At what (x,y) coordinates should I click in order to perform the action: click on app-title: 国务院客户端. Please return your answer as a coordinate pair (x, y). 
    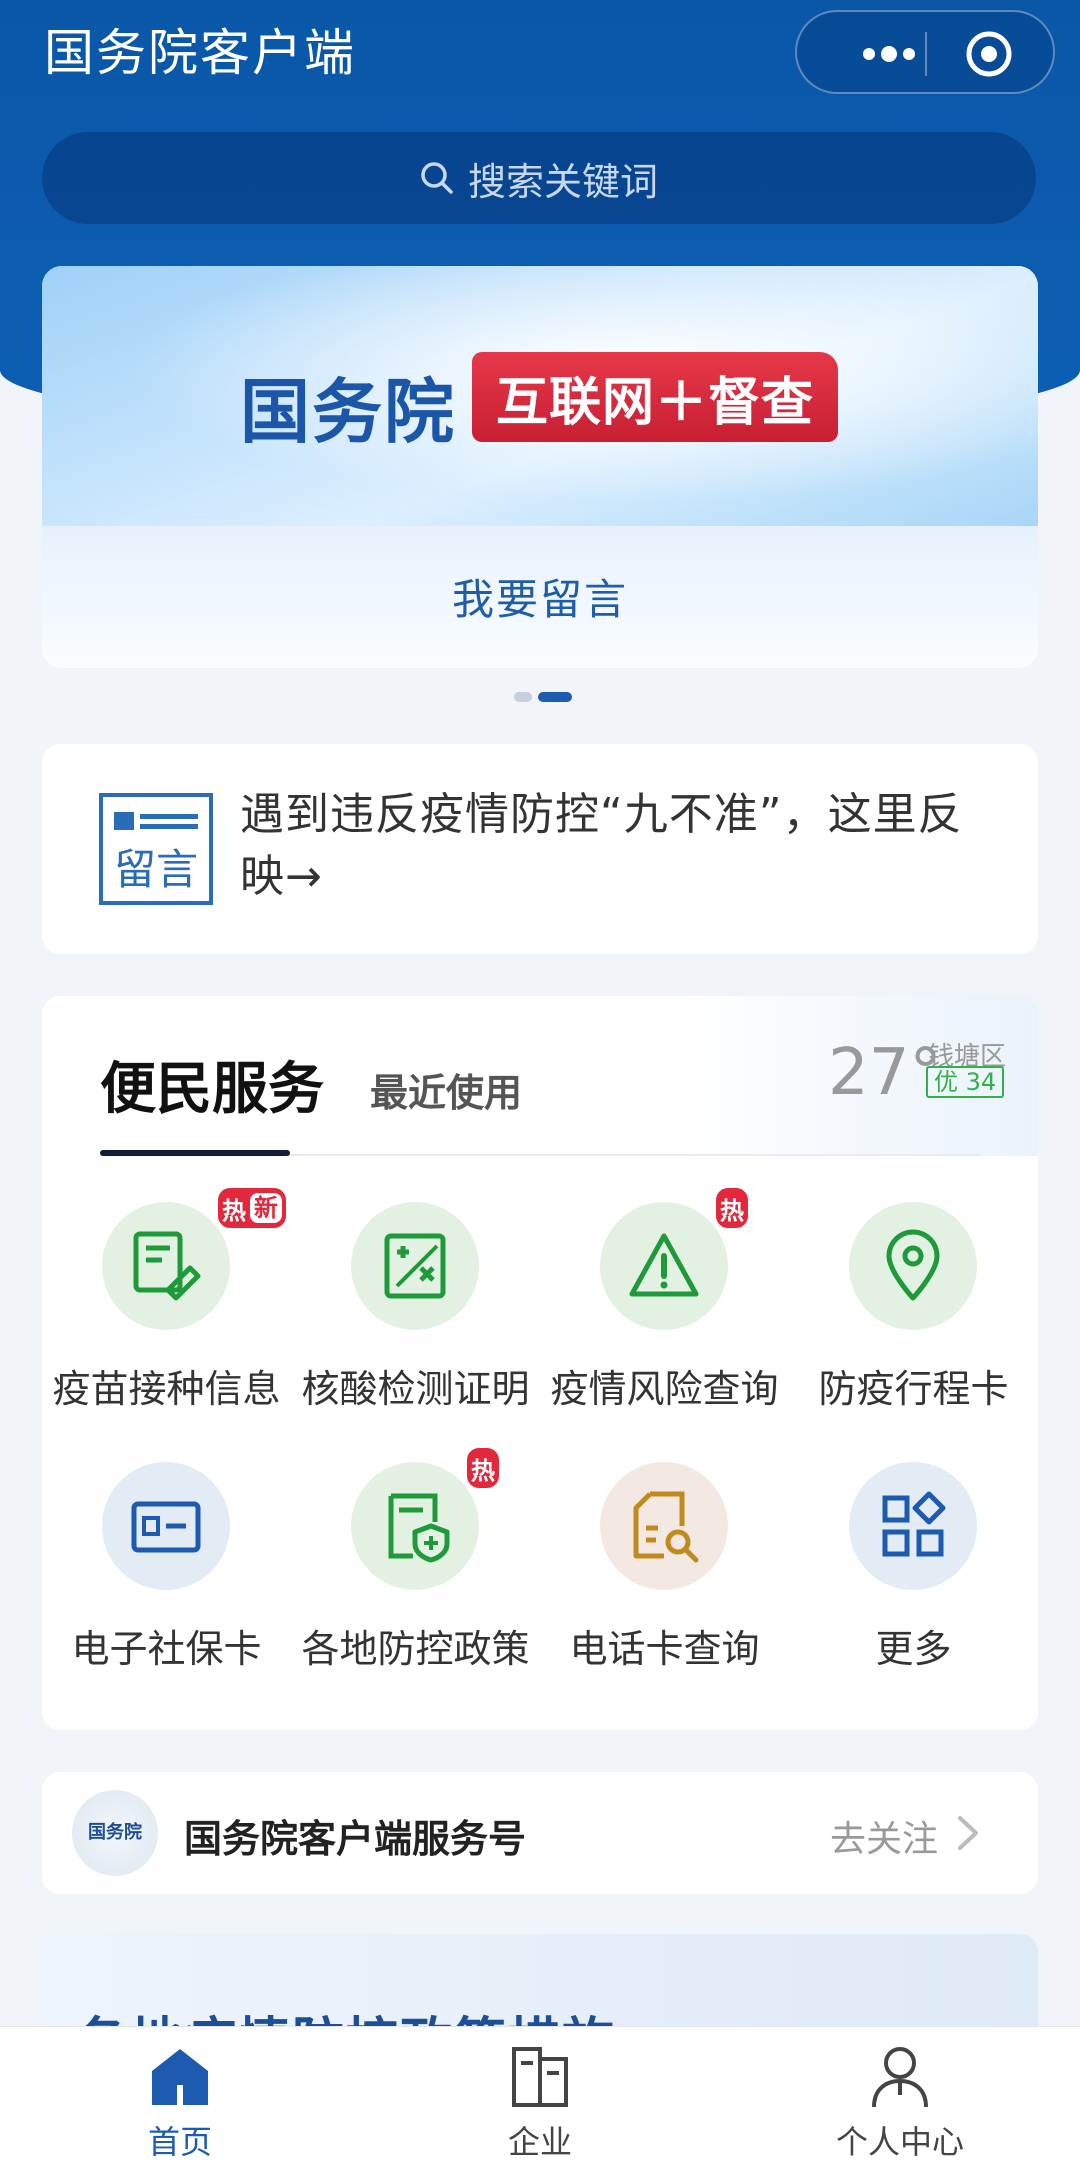
    Looking at the image, I should click on (200, 53).